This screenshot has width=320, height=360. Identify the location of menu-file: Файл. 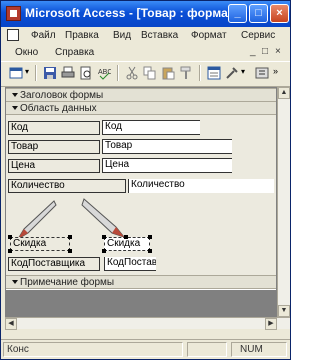
(43, 35).